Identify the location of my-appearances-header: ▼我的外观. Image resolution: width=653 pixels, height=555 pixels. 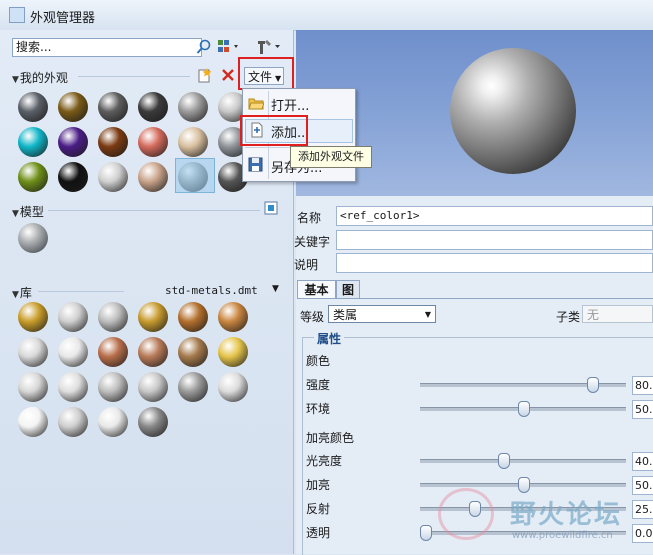
(40, 77).